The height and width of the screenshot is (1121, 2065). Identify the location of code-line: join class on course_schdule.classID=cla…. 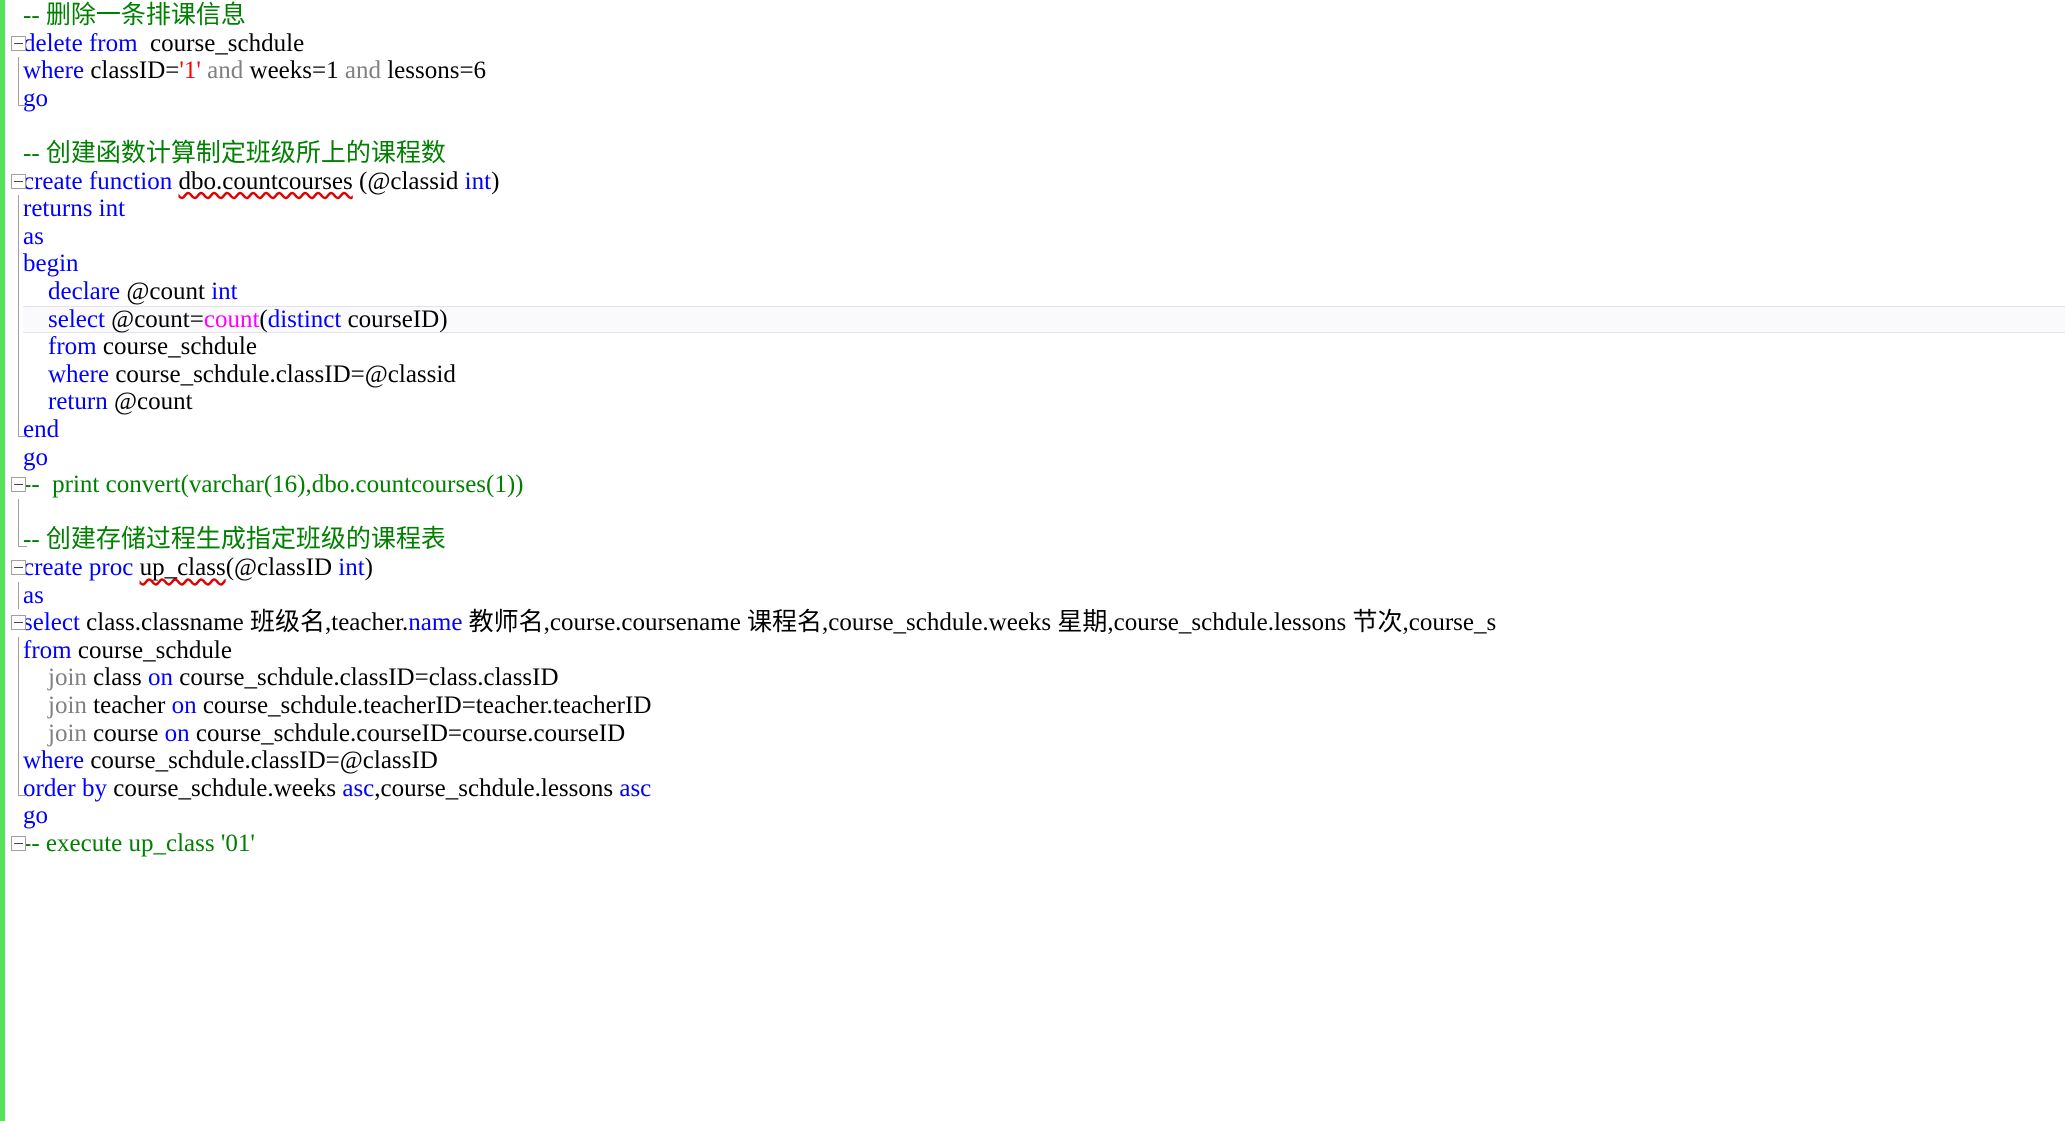
(1032, 678).